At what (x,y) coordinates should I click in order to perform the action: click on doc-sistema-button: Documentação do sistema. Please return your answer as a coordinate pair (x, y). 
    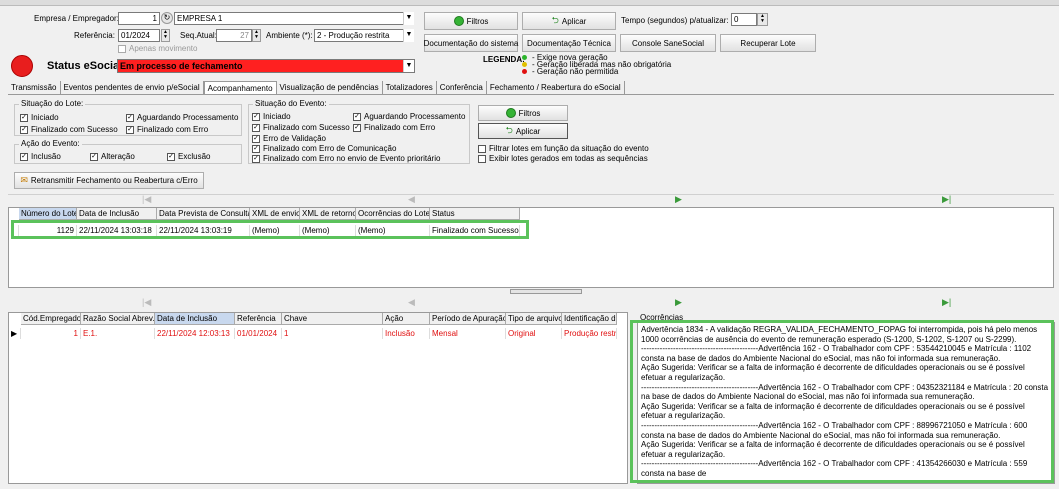
    Looking at the image, I should click on (471, 43).